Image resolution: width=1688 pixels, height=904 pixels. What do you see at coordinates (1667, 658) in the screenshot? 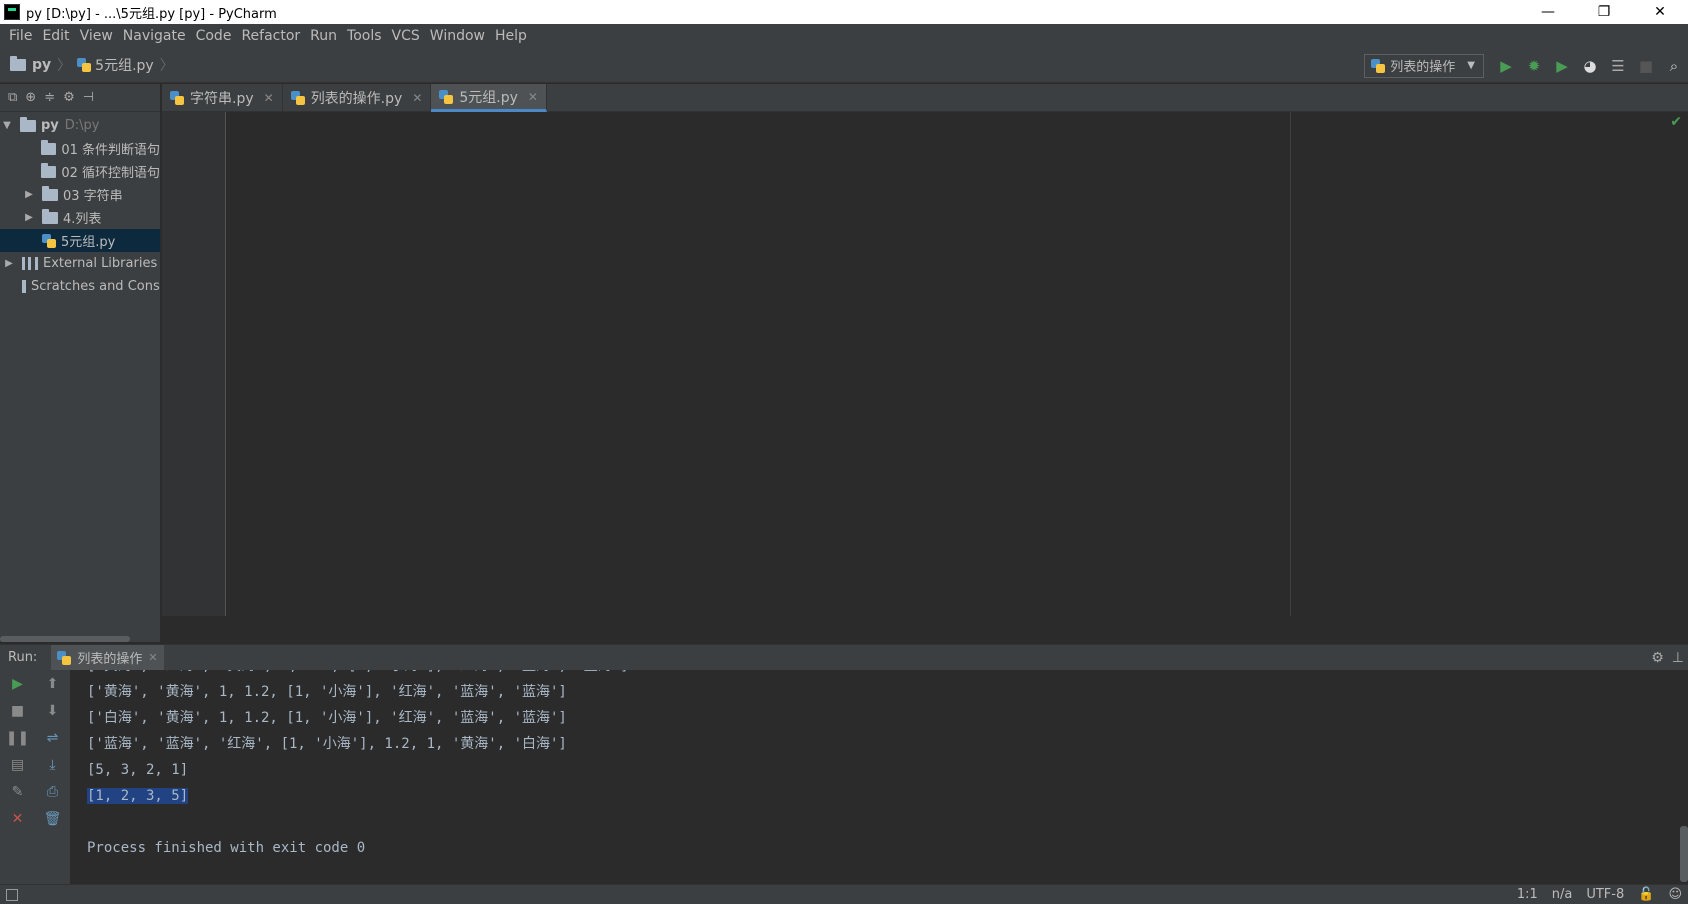
I see `run-panel-actions: ⚙ ⊥` at bounding box center [1667, 658].